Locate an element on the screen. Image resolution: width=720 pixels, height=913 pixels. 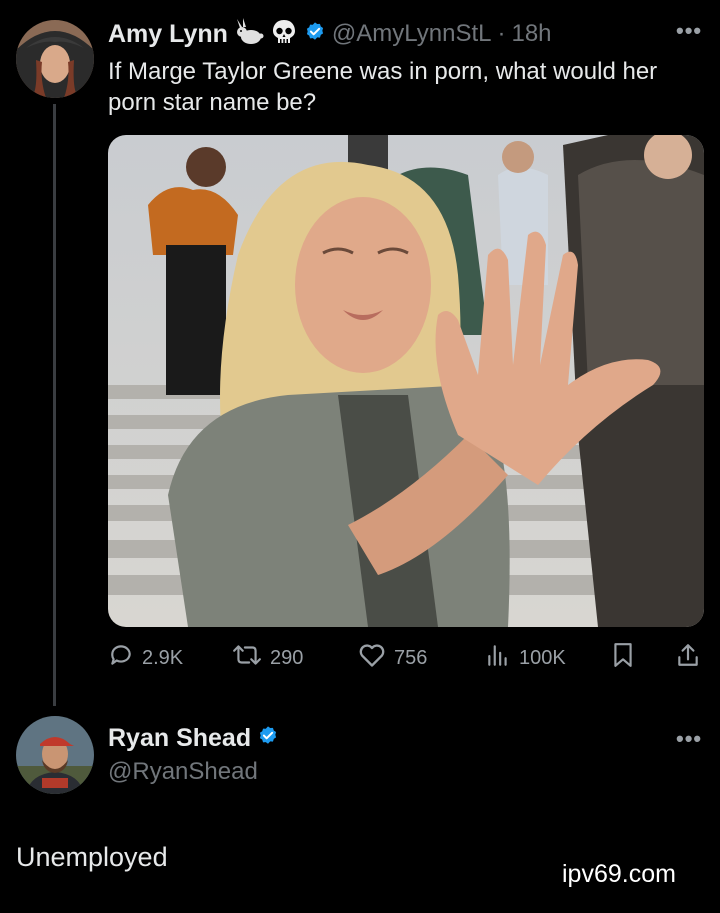
repost-count: 290 is located at coordinates (287, 657).